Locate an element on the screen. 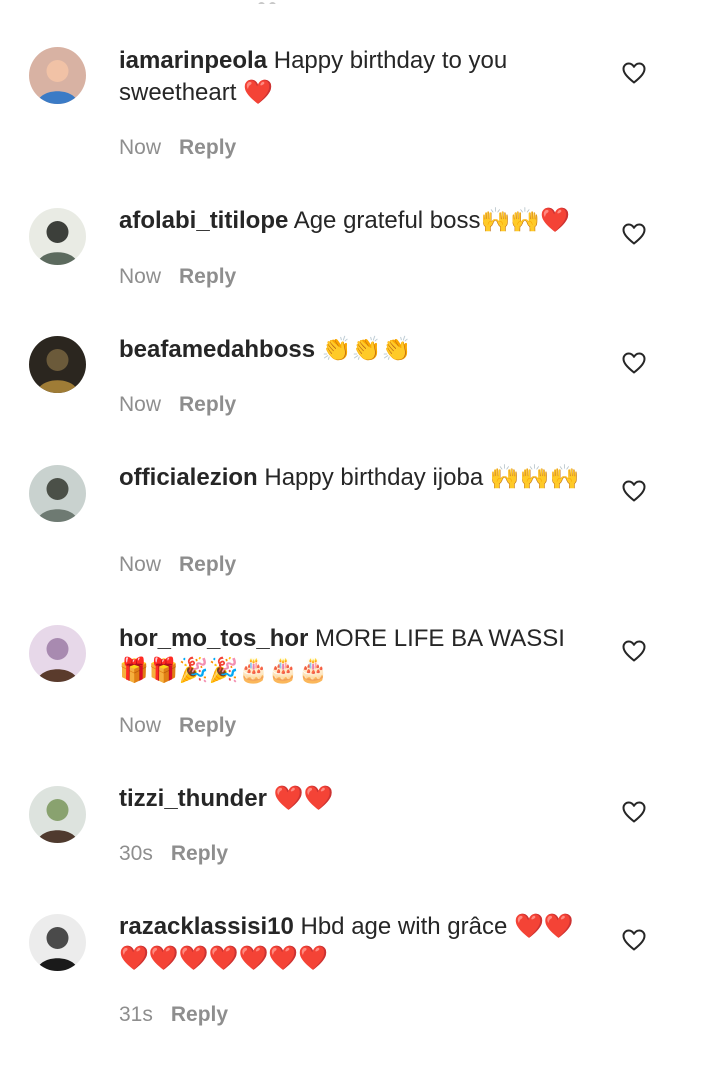 This screenshot has height=1073, width=720. comment-timestamp: 30s is located at coordinates (136, 853).